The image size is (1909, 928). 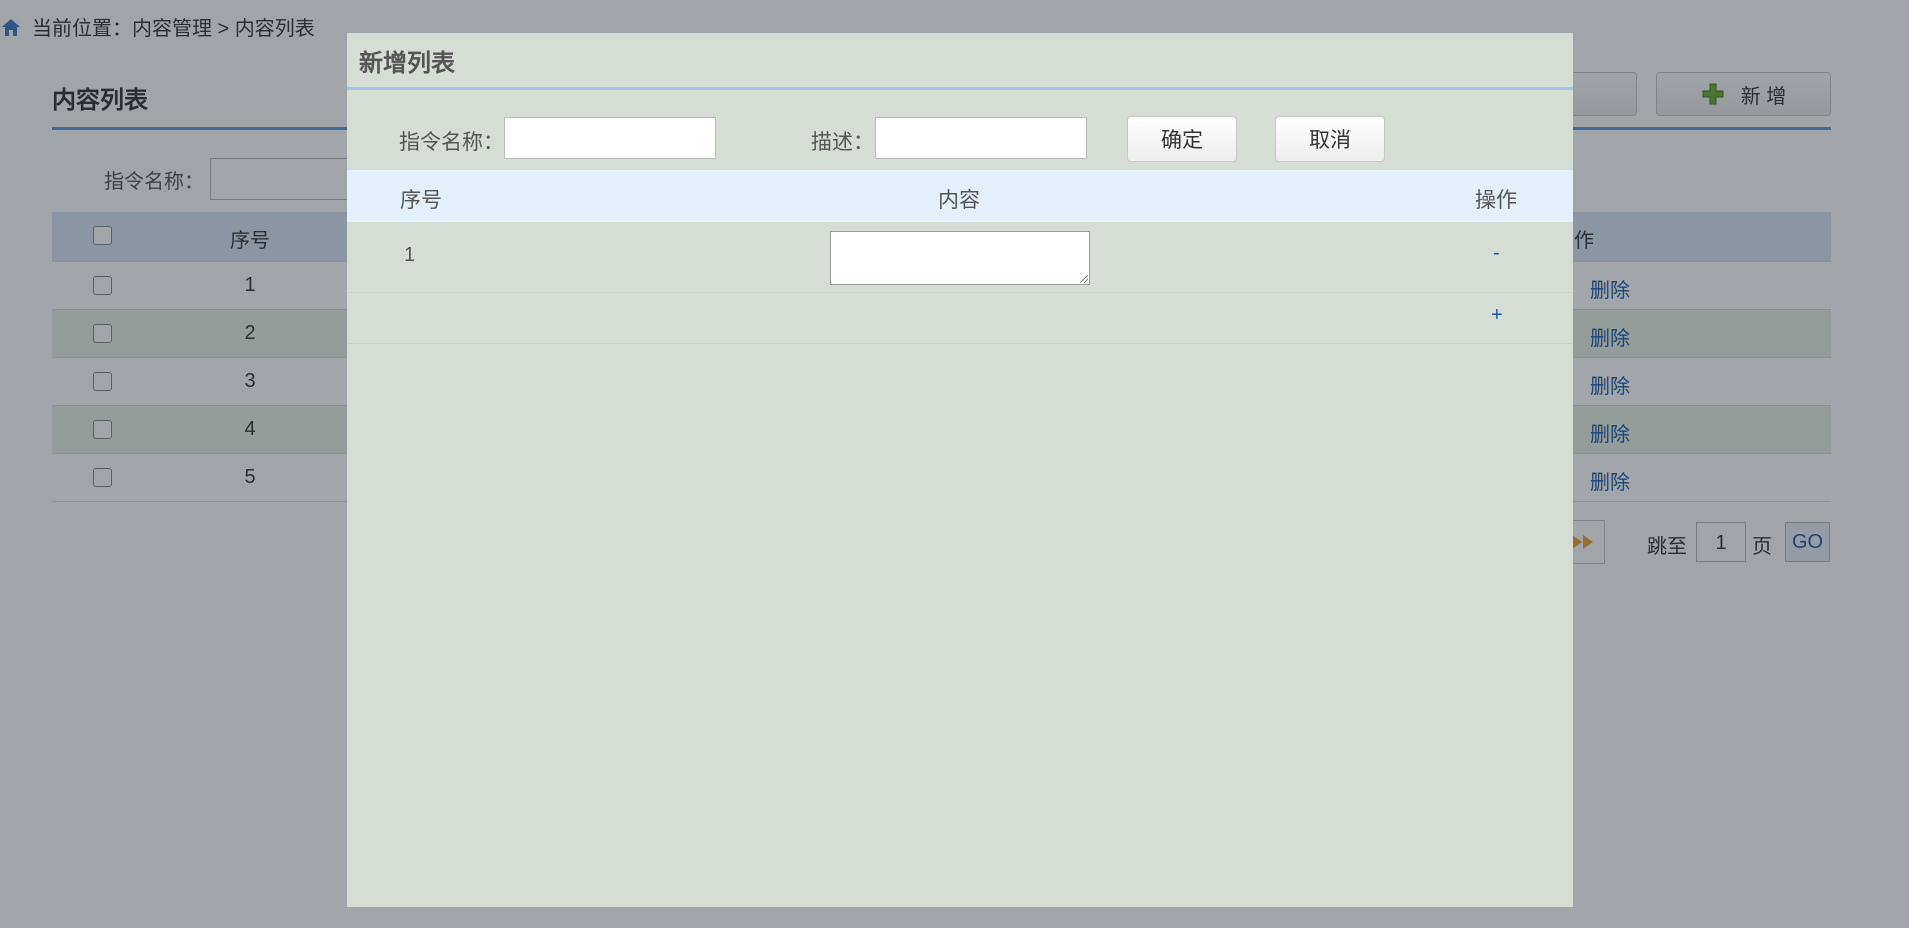 I want to click on confirm-button: 确定, so click(x=1182, y=139).